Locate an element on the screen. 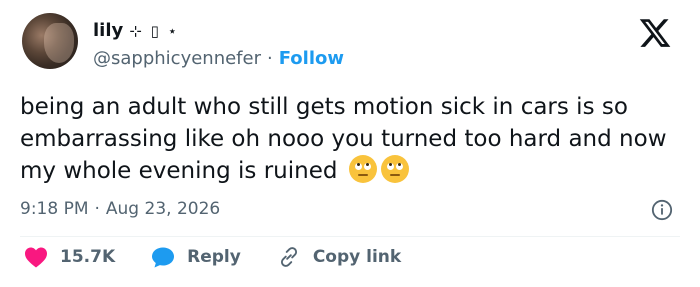  reply-bubble-icon is located at coordinates (163, 257).